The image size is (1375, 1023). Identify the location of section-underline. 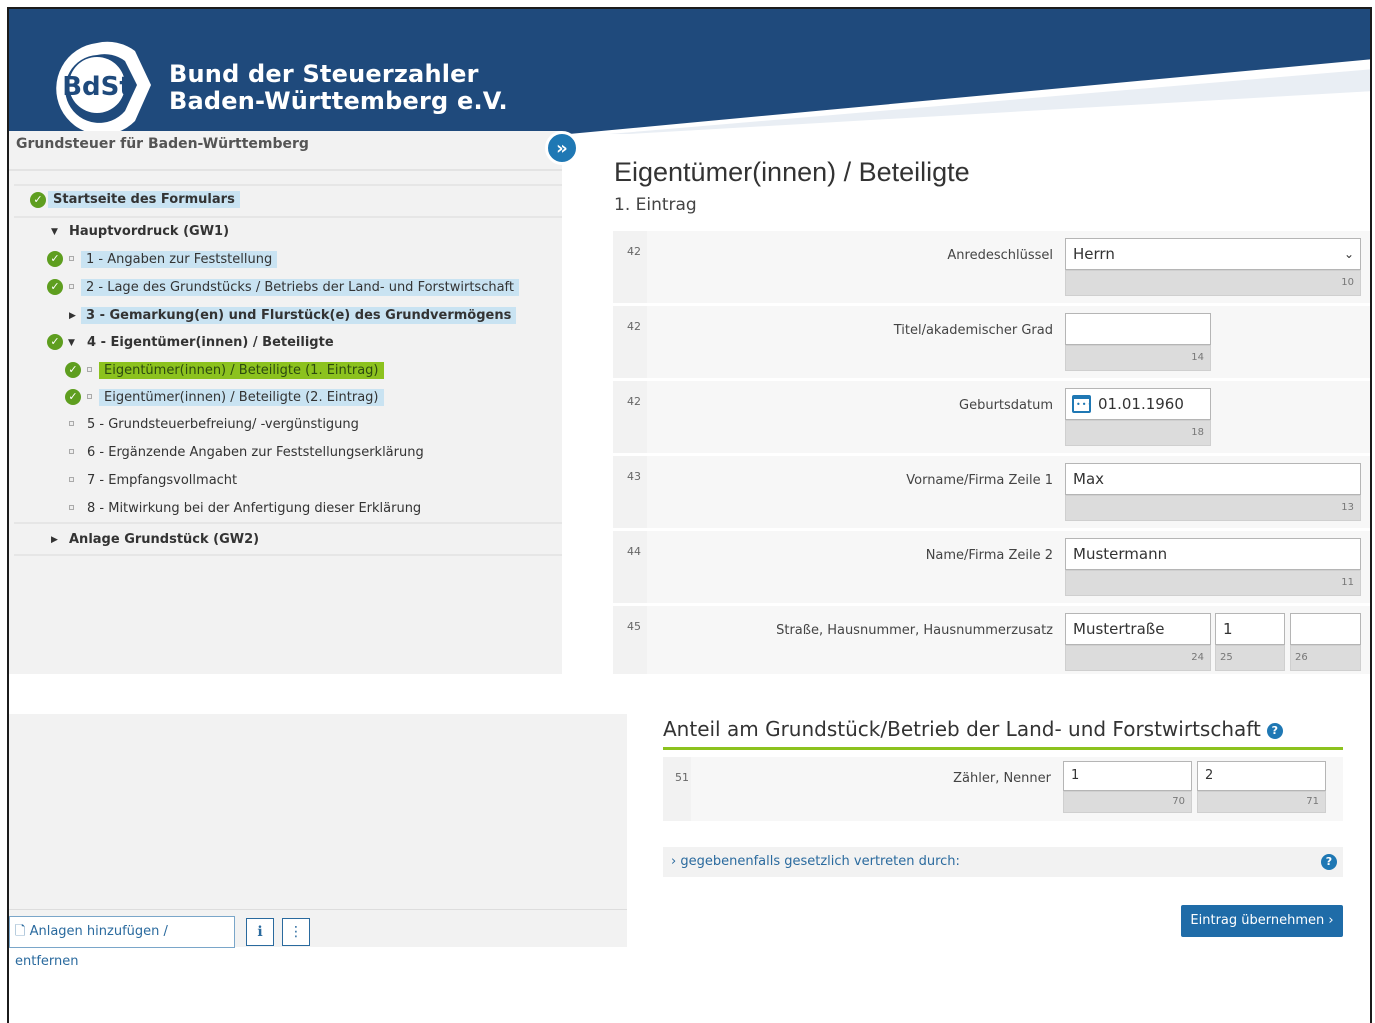
(1003, 748).